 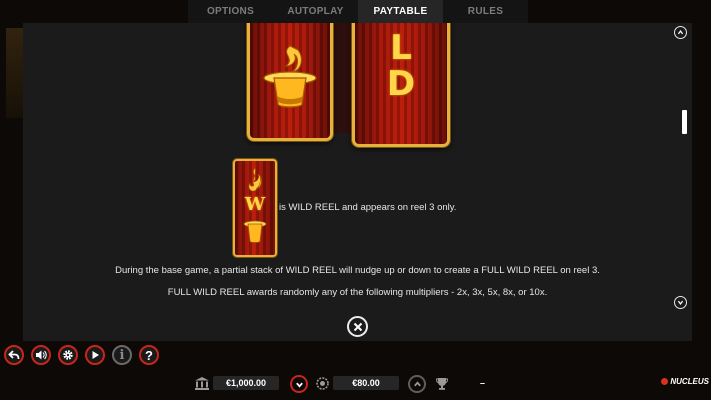 I want to click on brand-logo: NUCLEUS, so click(x=685, y=381).